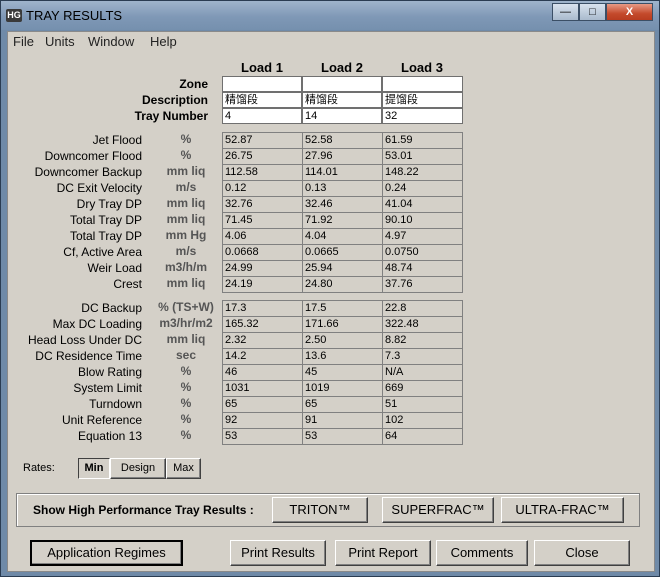 The image size is (660, 577). Describe the element at coordinates (171, 116) in the screenshot. I see `header-label: Tray Number` at that location.